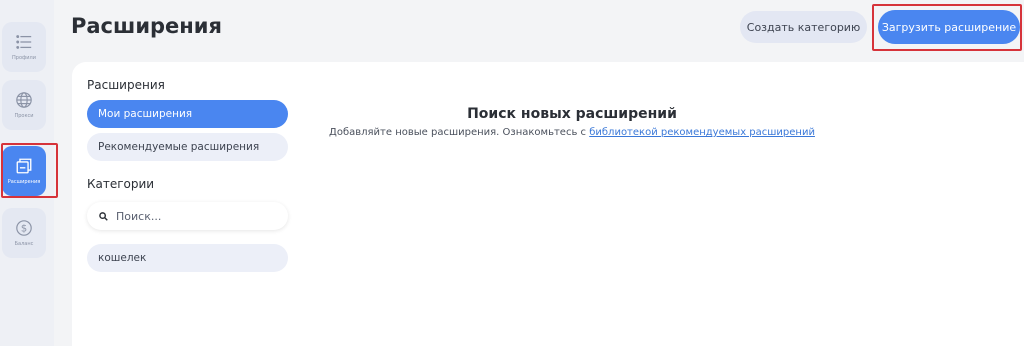  Describe the element at coordinates (24, 100) in the screenshot. I see `globe-icon` at that location.